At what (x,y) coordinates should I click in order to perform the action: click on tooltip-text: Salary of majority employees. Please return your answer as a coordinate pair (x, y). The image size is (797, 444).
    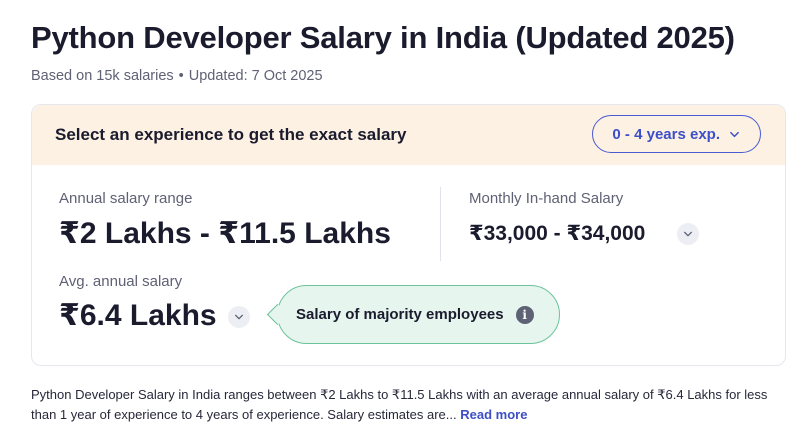
    Looking at the image, I should click on (400, 314).